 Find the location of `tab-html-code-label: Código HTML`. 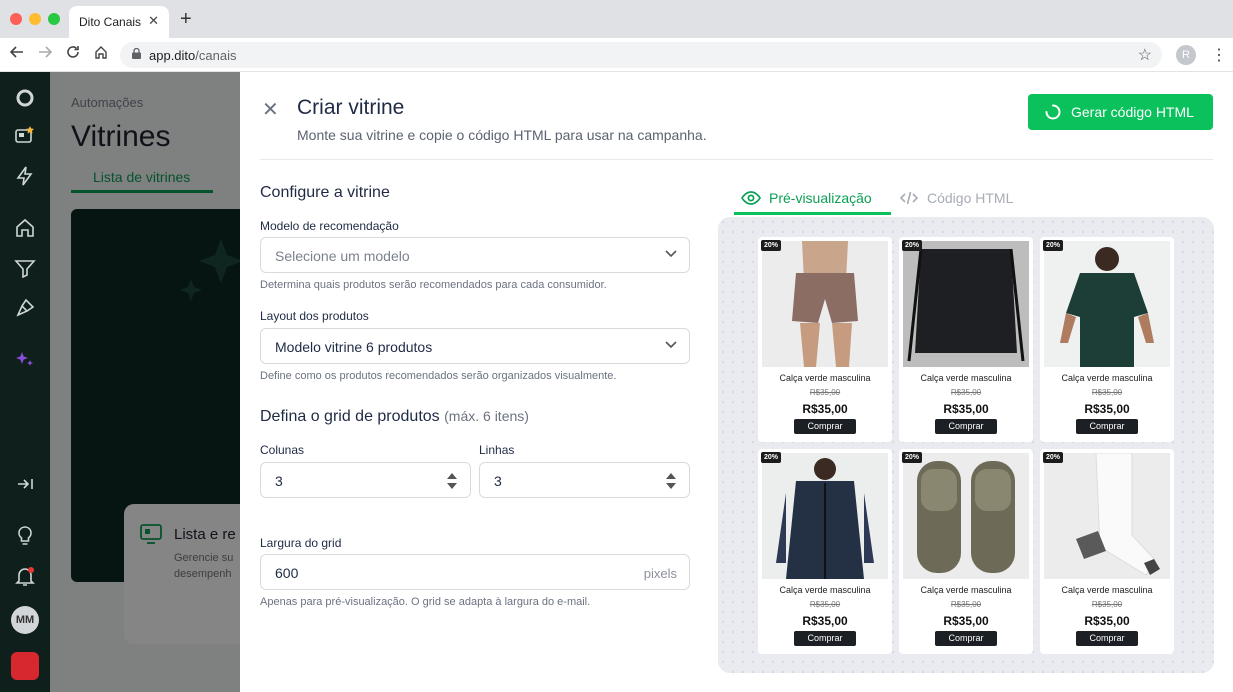

tab-html-code-label: Código HTML is located at coordinates (970, 198).